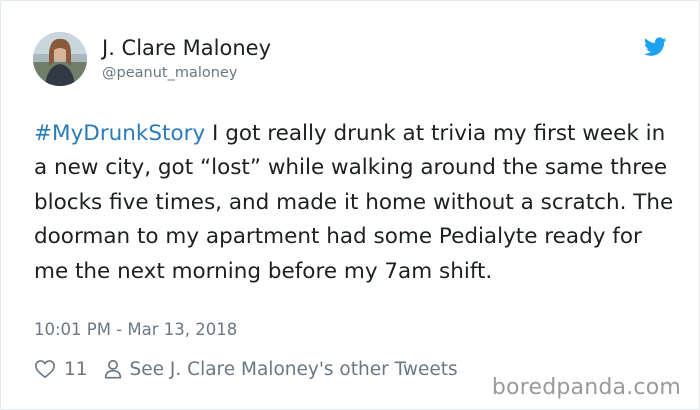 The image size is (700, 410). Describe the element at coordinates (655, 47) in the screenshot. I see `twitter-bird-icon` at that location.